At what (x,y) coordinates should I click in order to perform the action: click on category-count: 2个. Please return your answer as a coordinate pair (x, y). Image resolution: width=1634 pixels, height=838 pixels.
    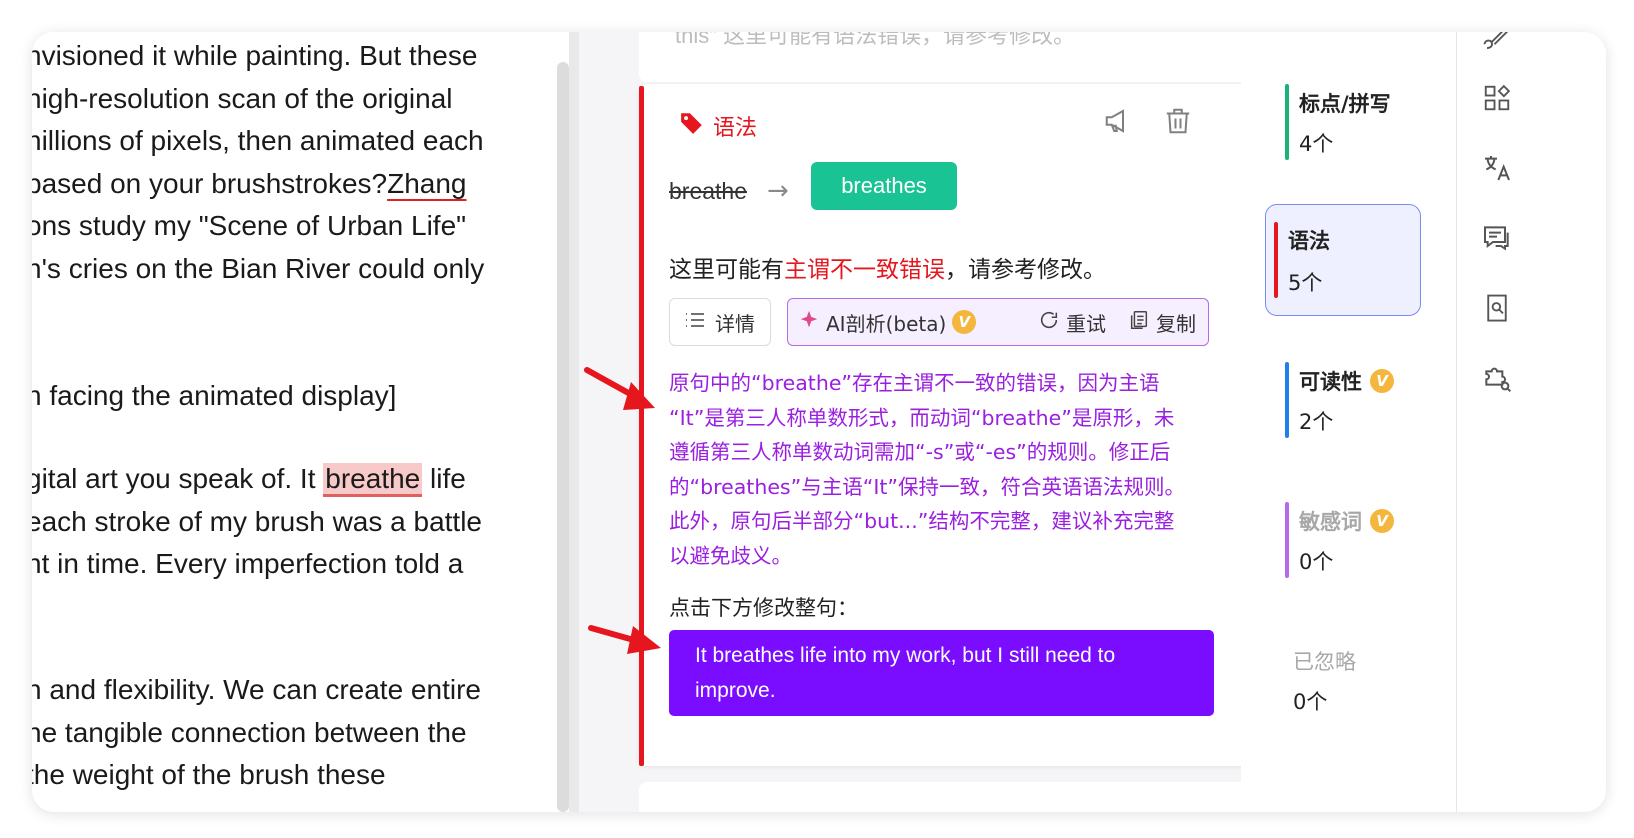
    Looking at the image, I should click on (1316, 422).